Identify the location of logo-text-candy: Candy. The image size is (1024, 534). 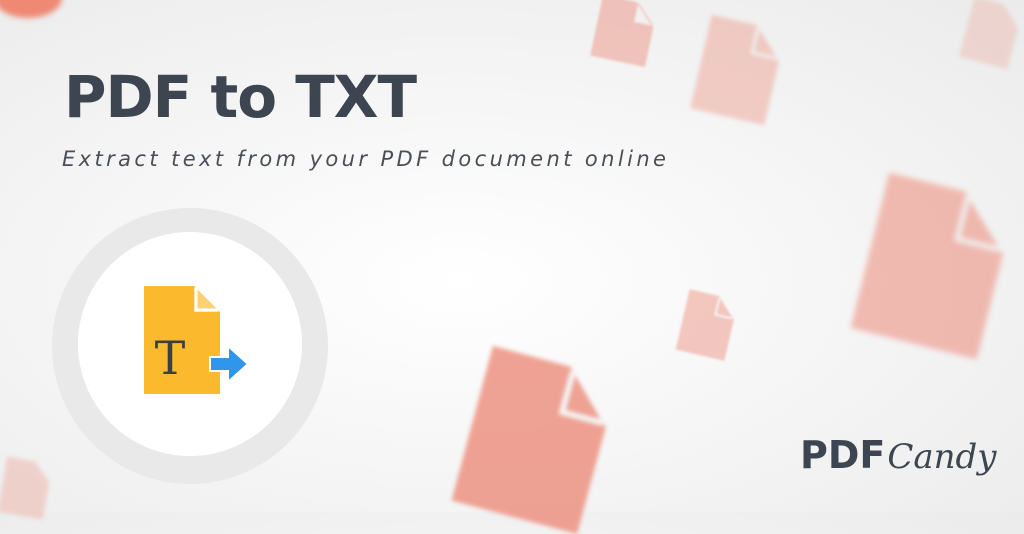
(942, 457).